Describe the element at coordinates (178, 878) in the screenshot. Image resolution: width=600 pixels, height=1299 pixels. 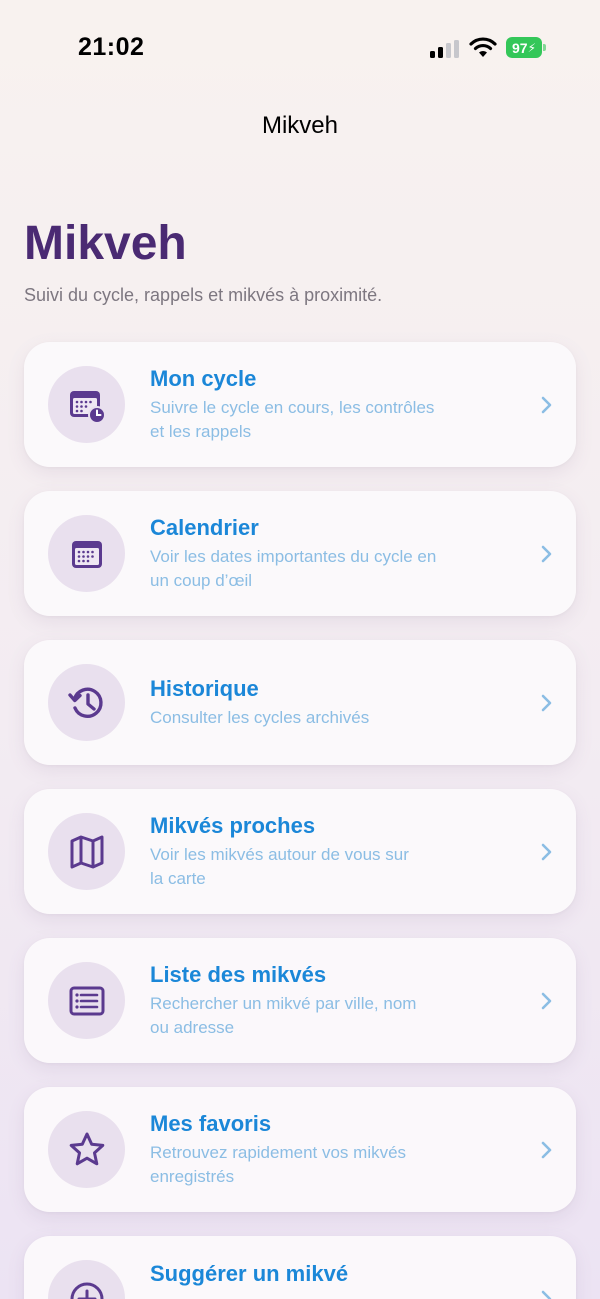
I see `card-description-line: la carte` at that location.